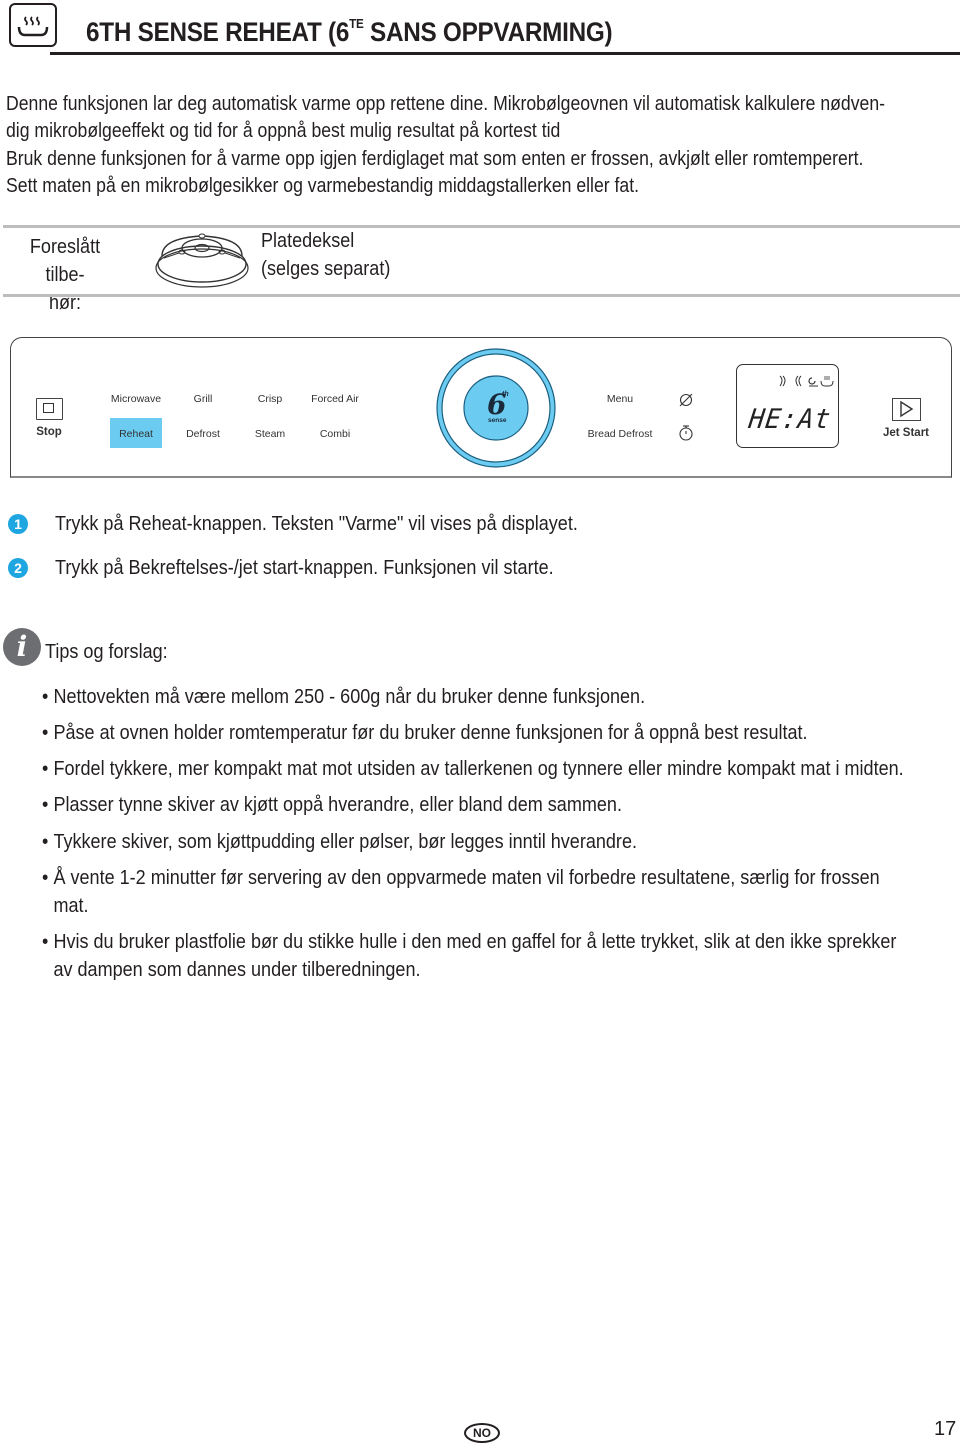 The height and width of the screenshot is (1447, 960). What do you see at coordinates (505, 53) in the screenshot?
I see `header-rule` at bounding box center [505, 53].